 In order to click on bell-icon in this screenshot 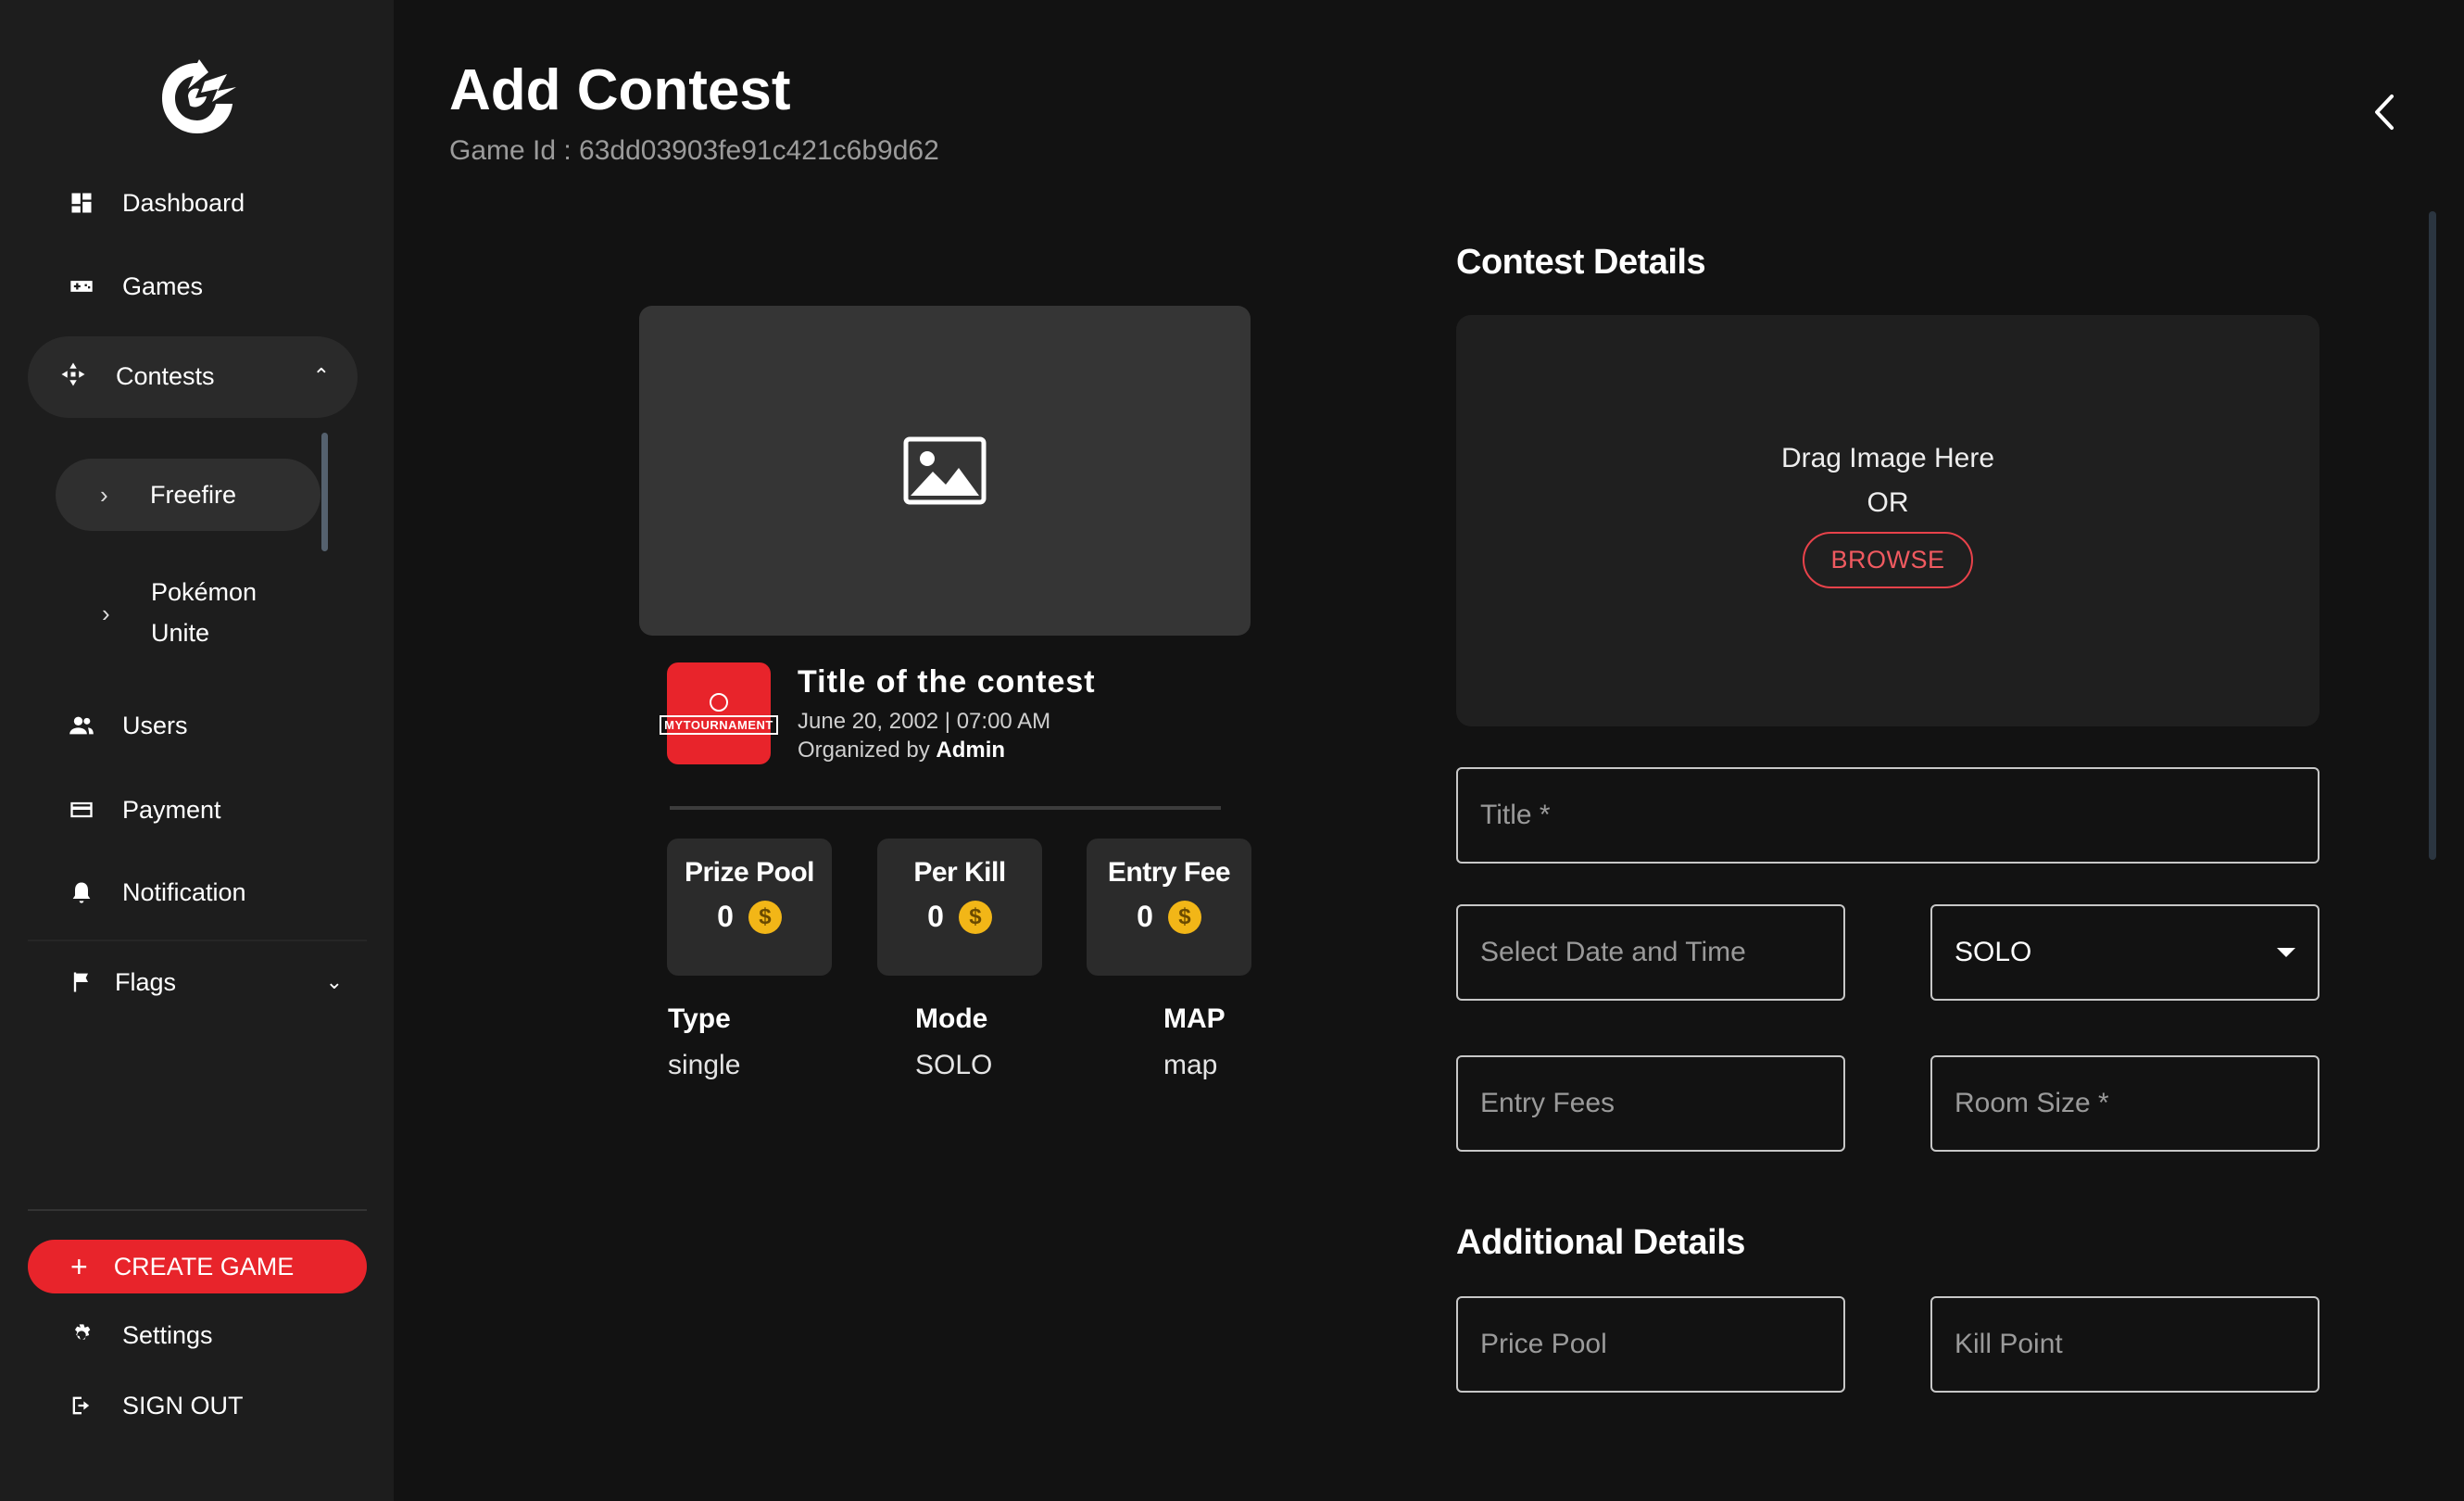, I will do `click(81, 892)`.